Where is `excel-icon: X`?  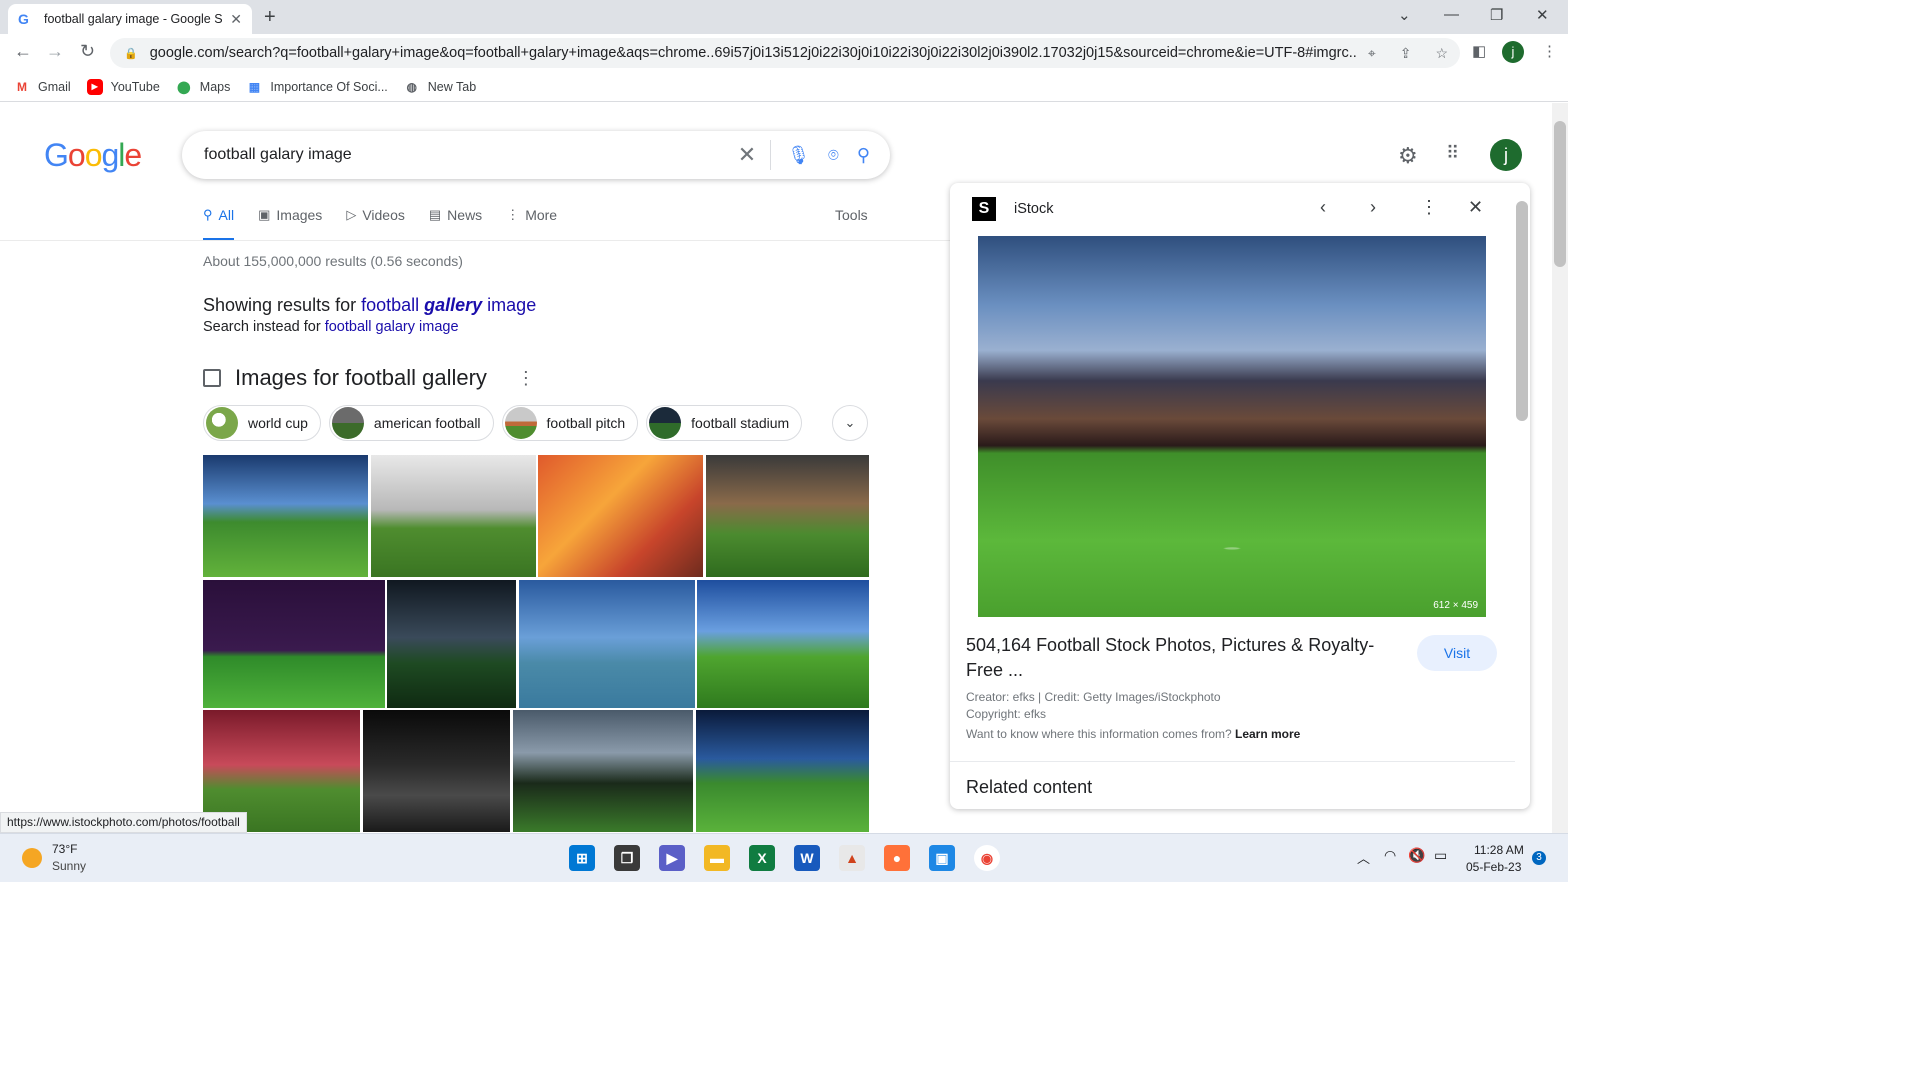
excel-icon: X is located at coordinates (762, 858).